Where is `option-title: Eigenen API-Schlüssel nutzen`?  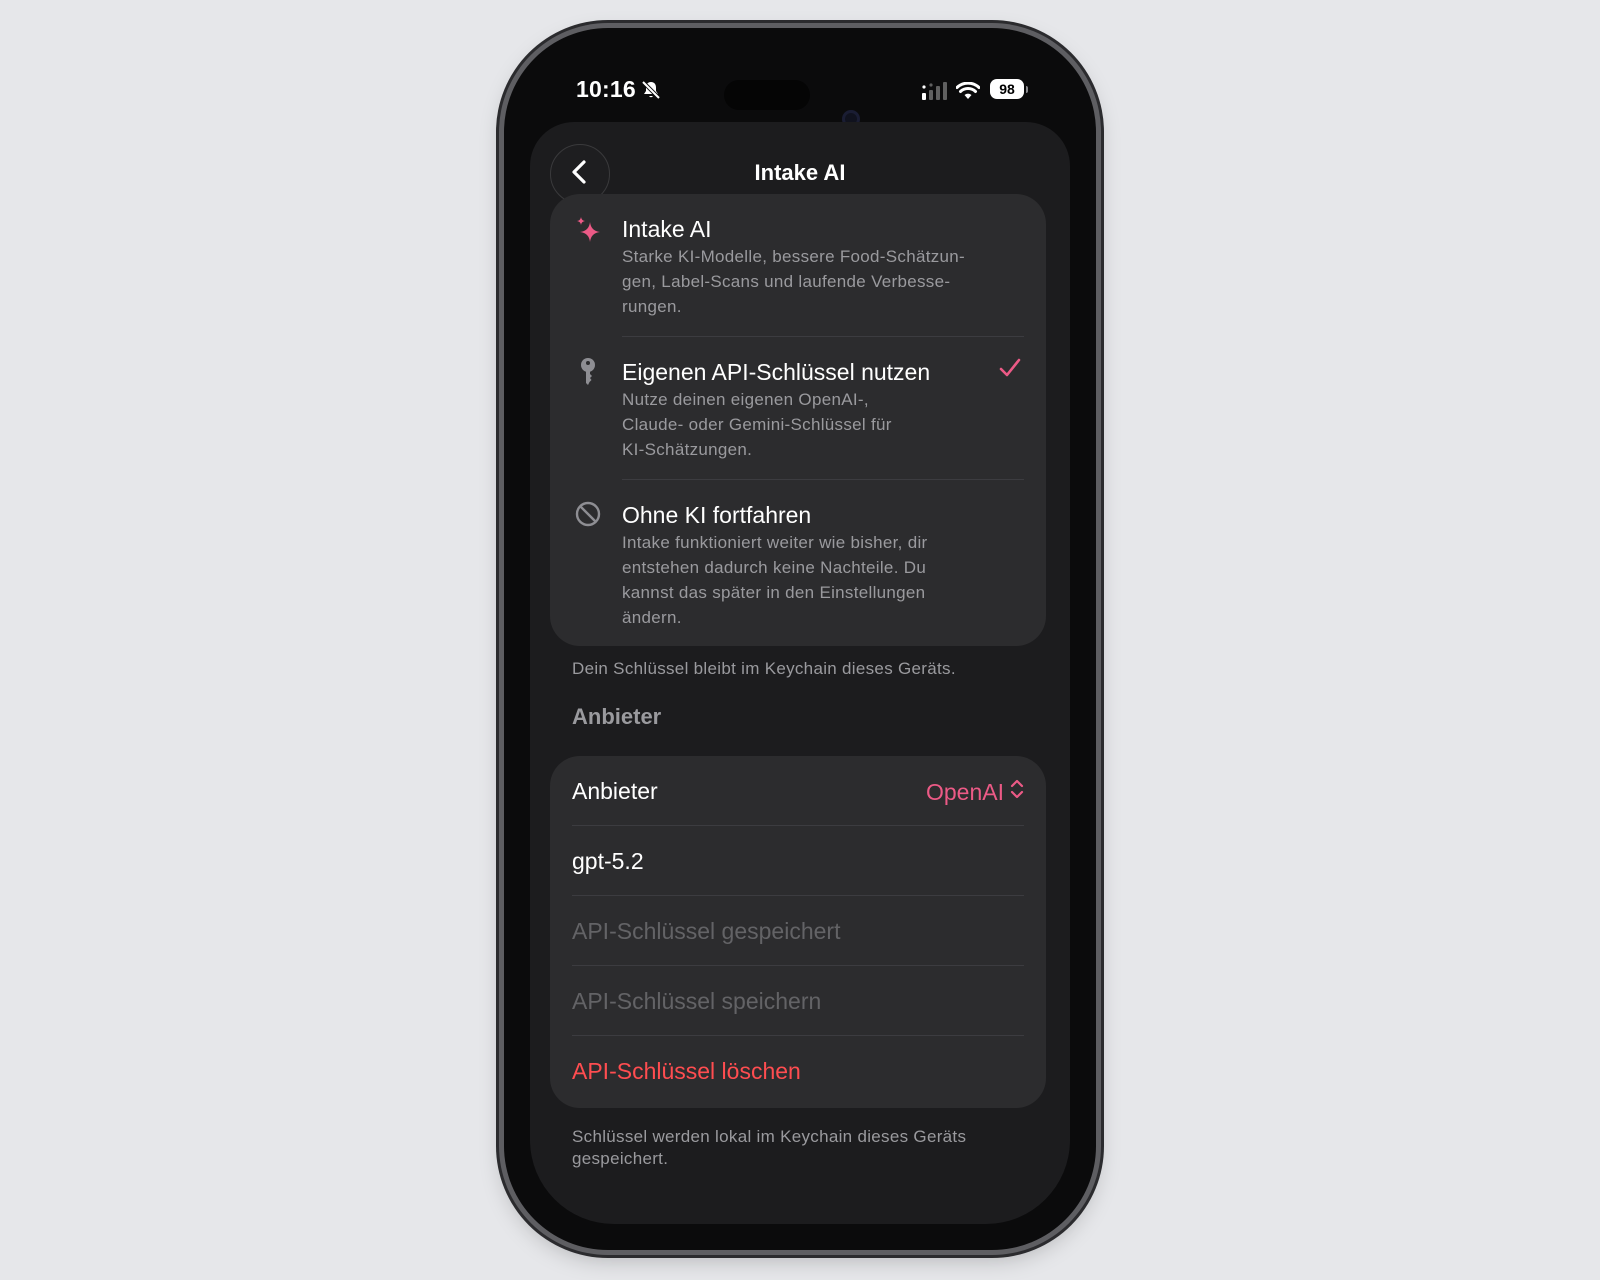
option-title: Eigenen API-Schlüssel nutzen is located at coordinates (776, 372).